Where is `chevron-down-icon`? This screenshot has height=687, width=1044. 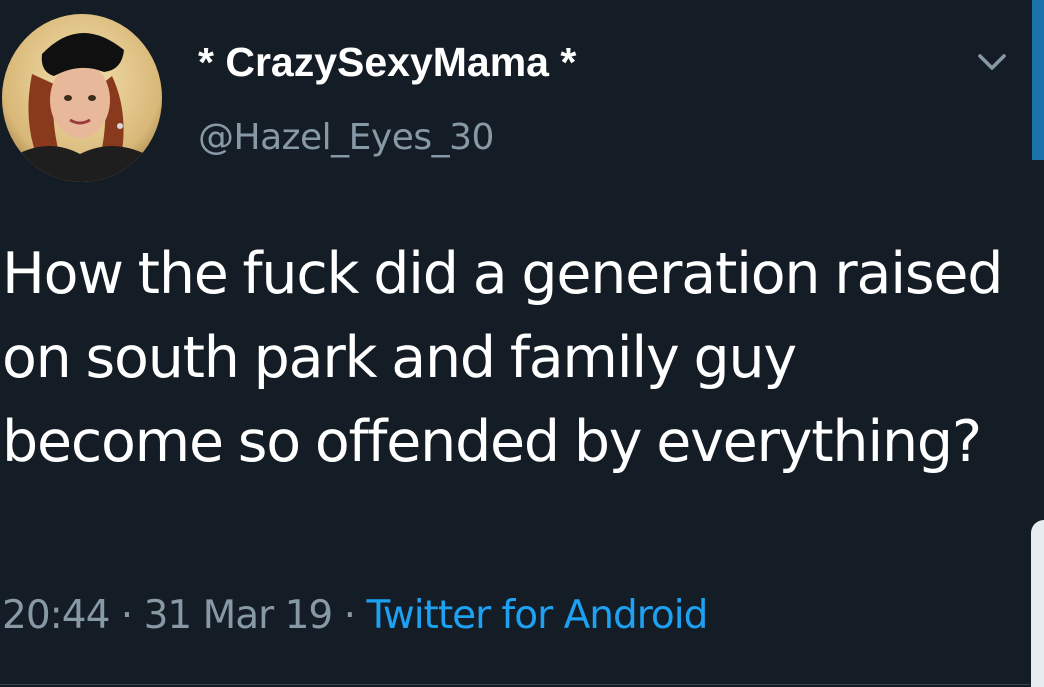
chevron-down-icon is located at coordinates (992, 62).